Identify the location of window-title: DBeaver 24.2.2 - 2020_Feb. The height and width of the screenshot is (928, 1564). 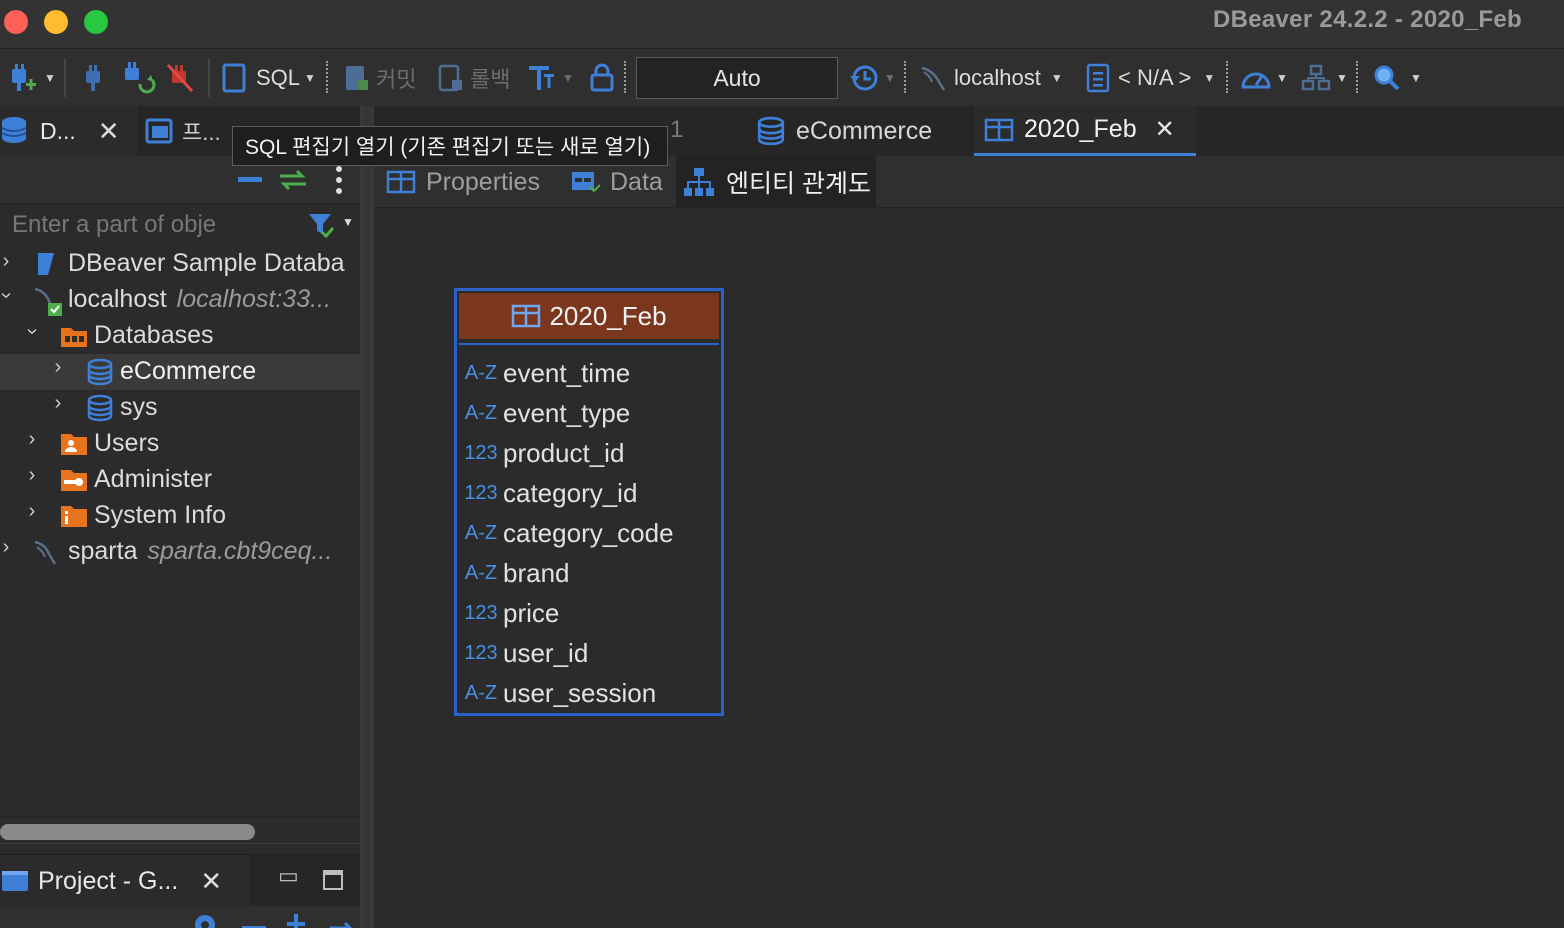
(1367, 19).